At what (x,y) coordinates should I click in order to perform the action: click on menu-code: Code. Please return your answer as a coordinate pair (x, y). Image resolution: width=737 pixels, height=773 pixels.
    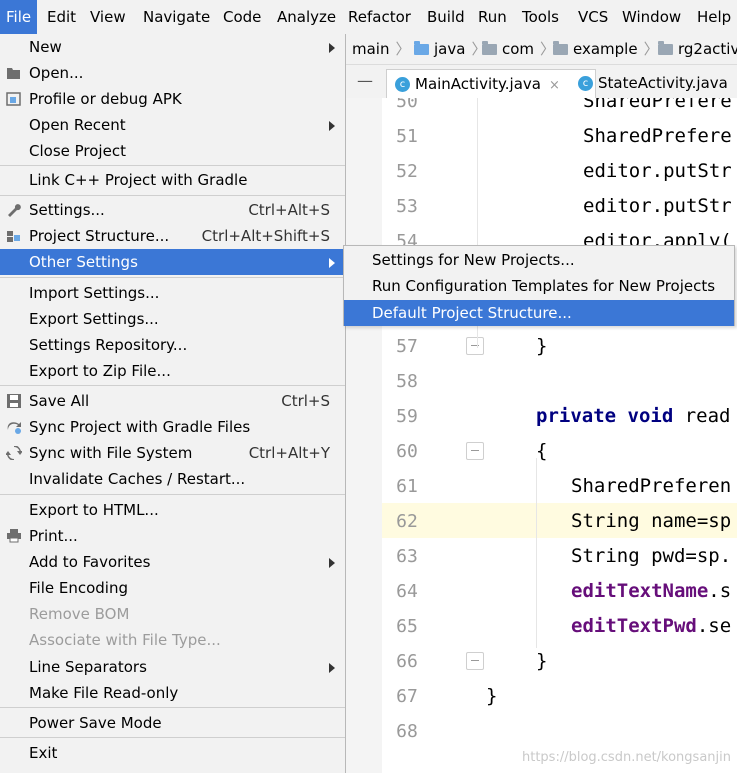
    Looking at the image, I should click on (242, 17).